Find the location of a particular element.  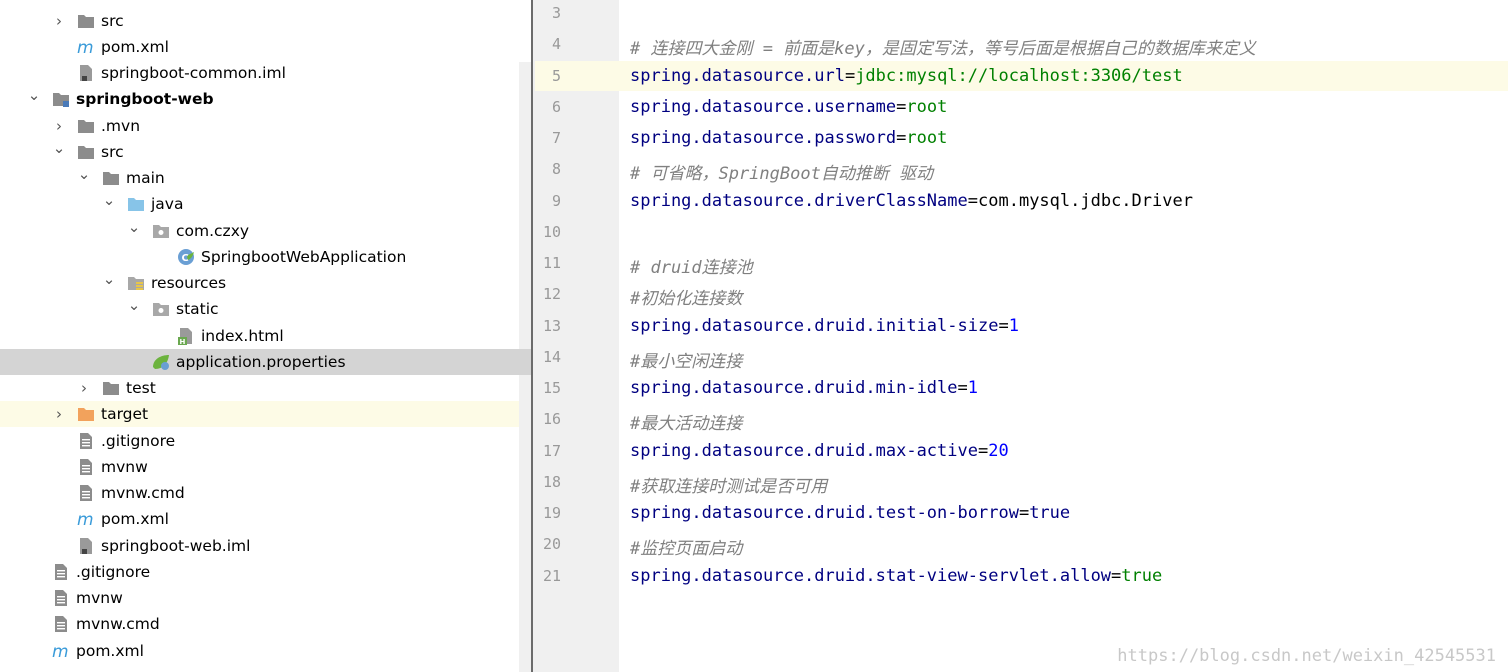

tree-item-label: resources is located at coordinates (189, 283).